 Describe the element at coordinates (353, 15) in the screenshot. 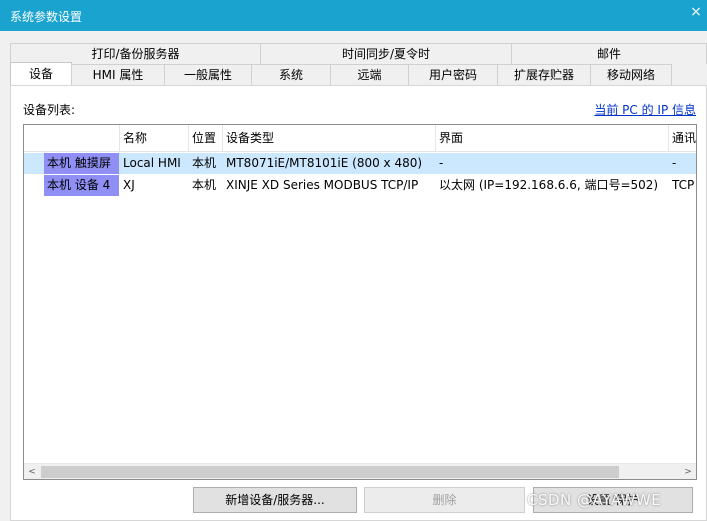

I see `title-bar: 系统参数设置 ×` at that location.